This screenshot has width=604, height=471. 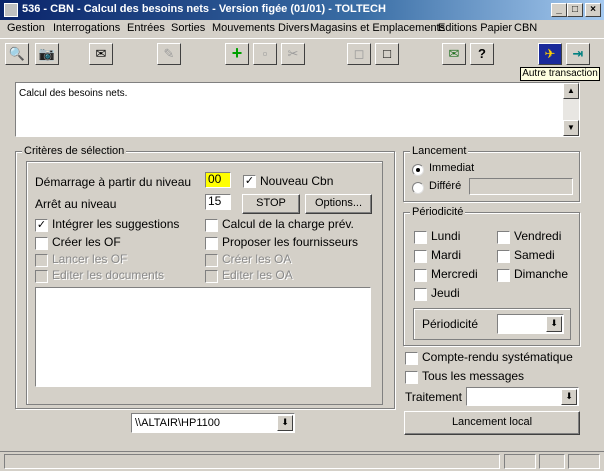 What do you see at coordinates (550, 54) in the screenshot?
I see `other-transaction-icon: ✈` at bounding box center [550, 54].